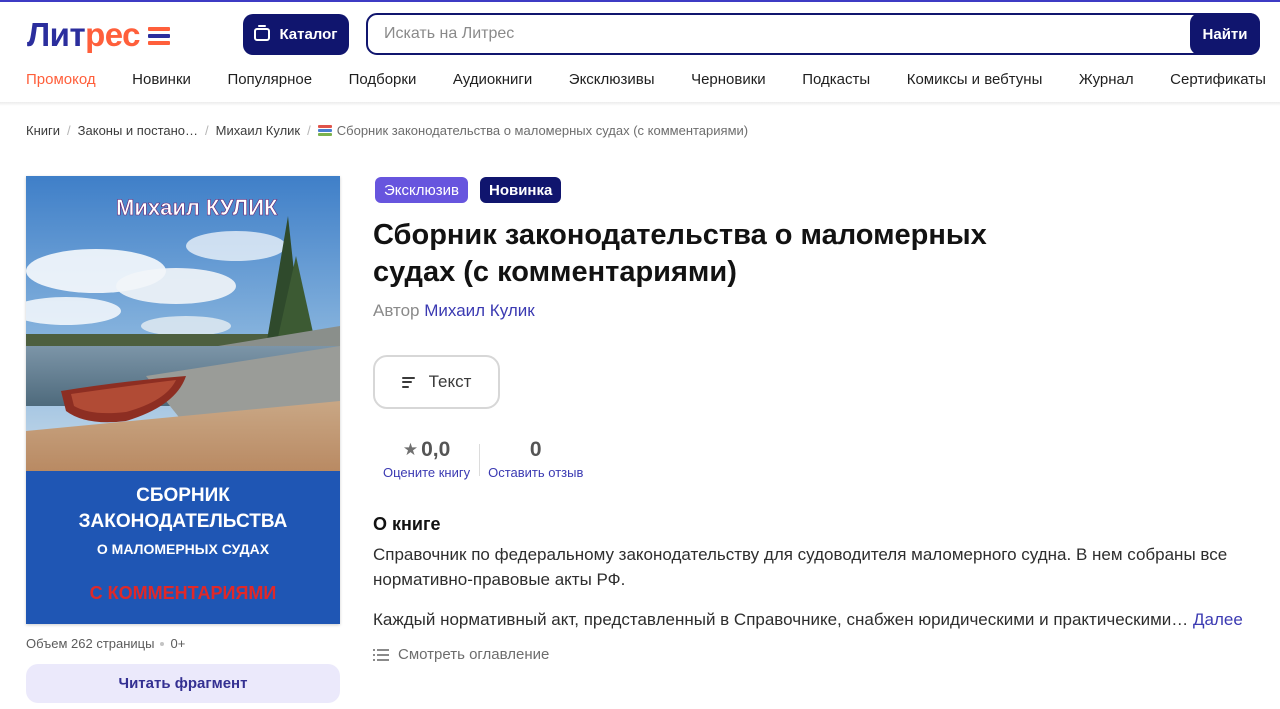 This screenshot has height=709, width=1280. What do you see at coordinates (836, 81) in the screenshot?
I see `nav-podcasts: Подкасты` at bounding box center [836, 81].